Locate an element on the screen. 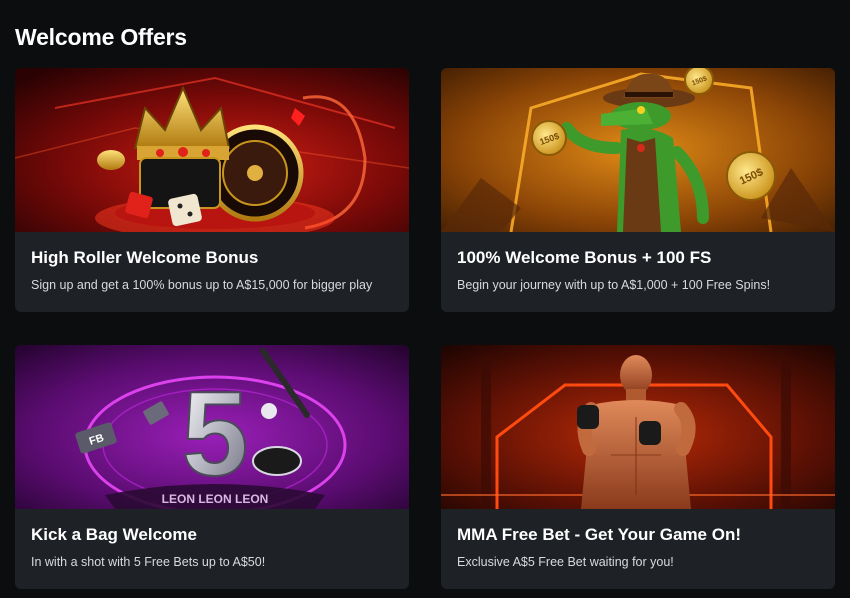 This screenshot has width=850, height=598. five-free-bets-image: LEON LEON LEON 5 FB is located at coordinates (212, 427).